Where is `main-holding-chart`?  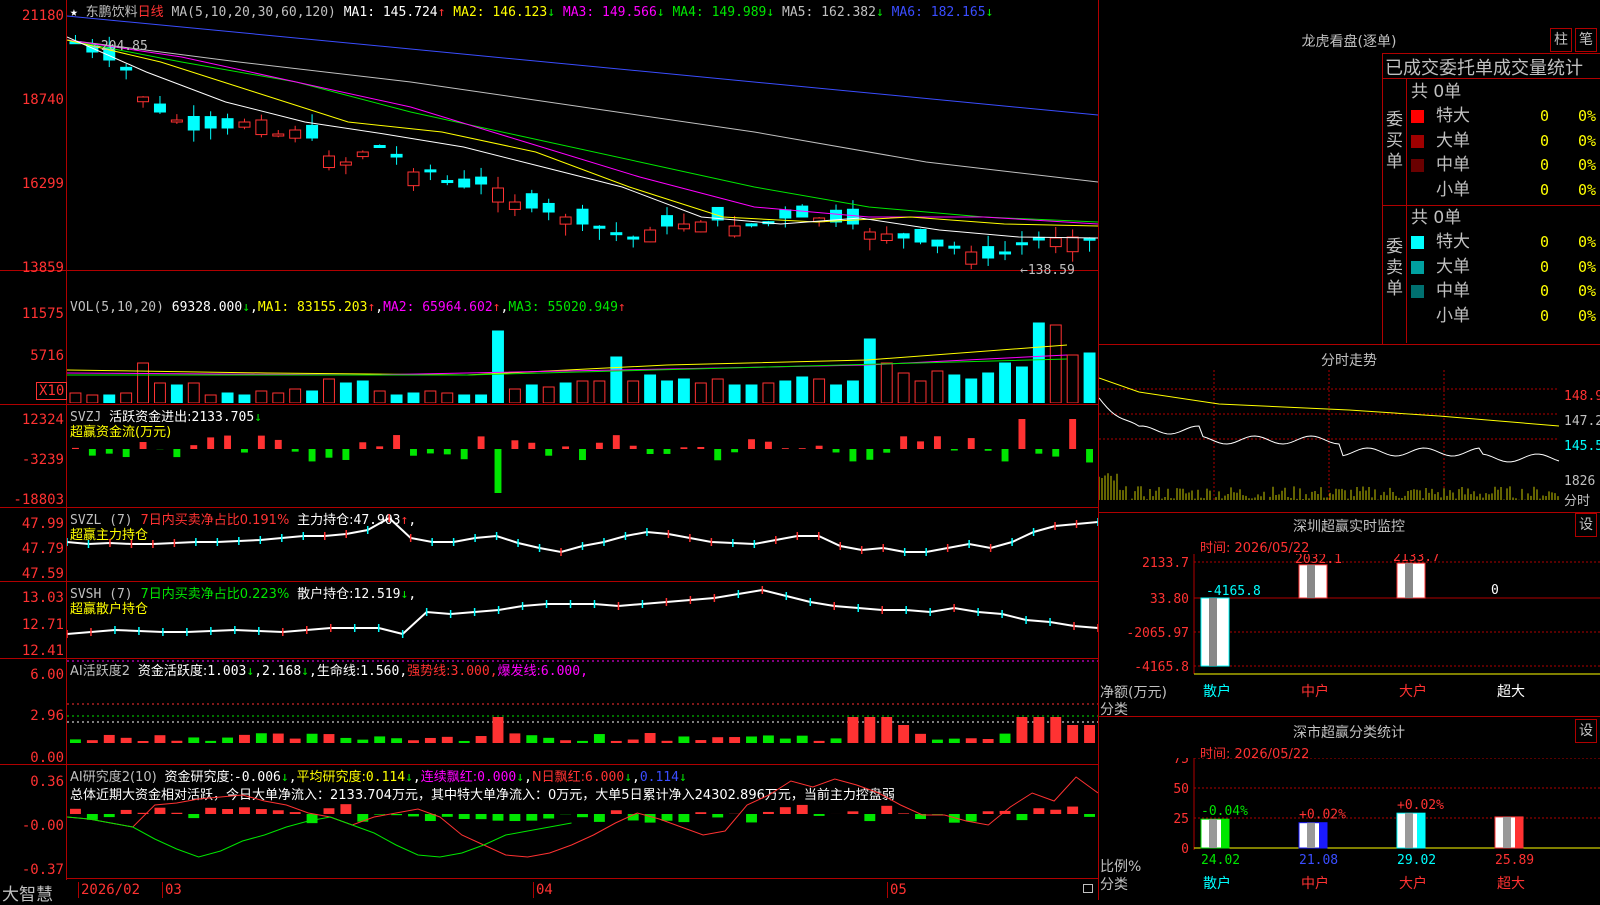
main-holding-chart is located at coordinates (582, 544).